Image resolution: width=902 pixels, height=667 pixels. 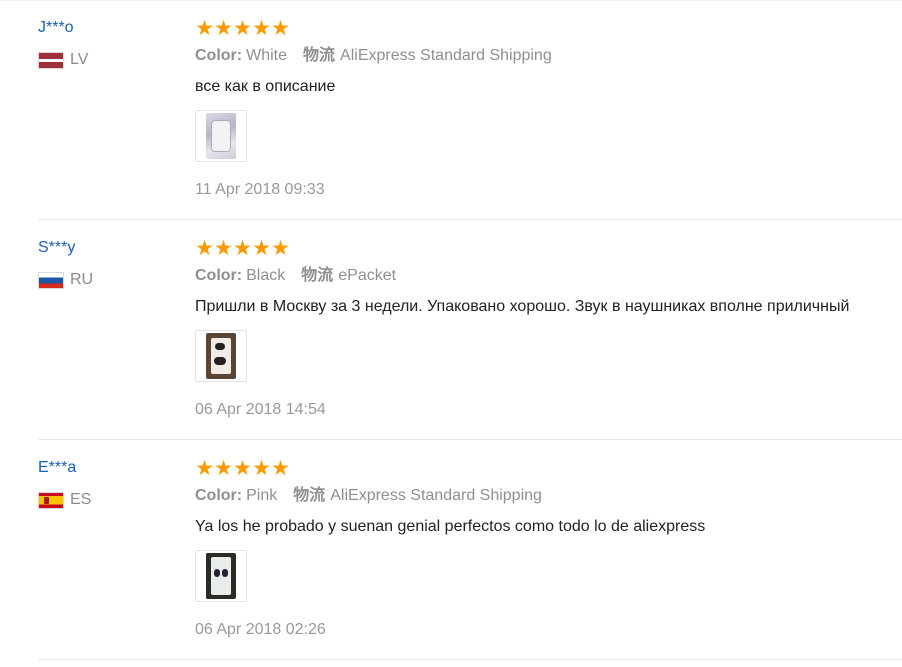 What do you see at coordinates (267, 55) in the screenshot?
I see `color-value: White` at bounding box center [267, 55].